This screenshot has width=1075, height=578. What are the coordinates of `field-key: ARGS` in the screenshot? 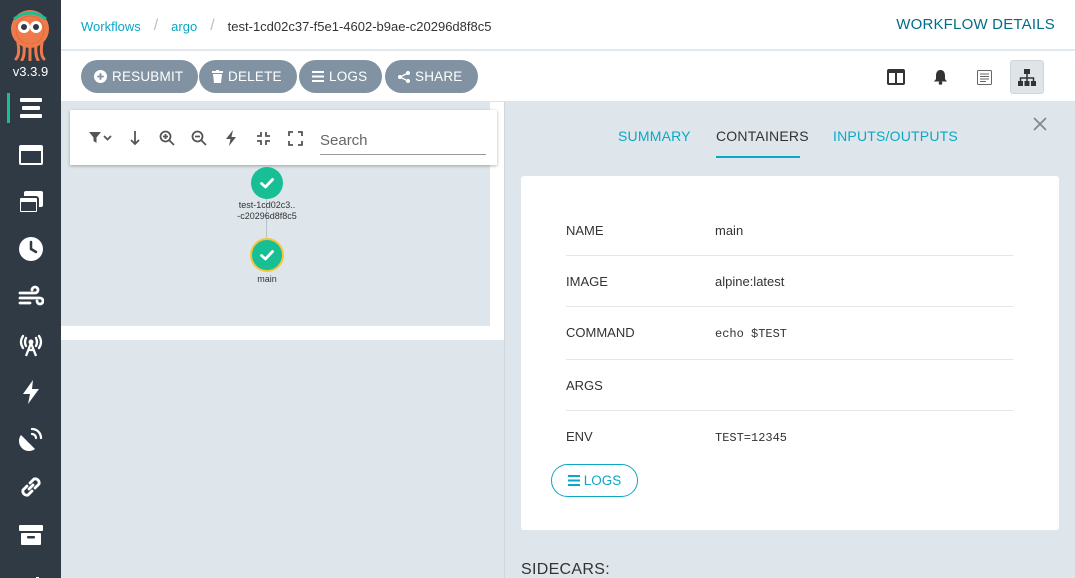 It's located at (584, 385).